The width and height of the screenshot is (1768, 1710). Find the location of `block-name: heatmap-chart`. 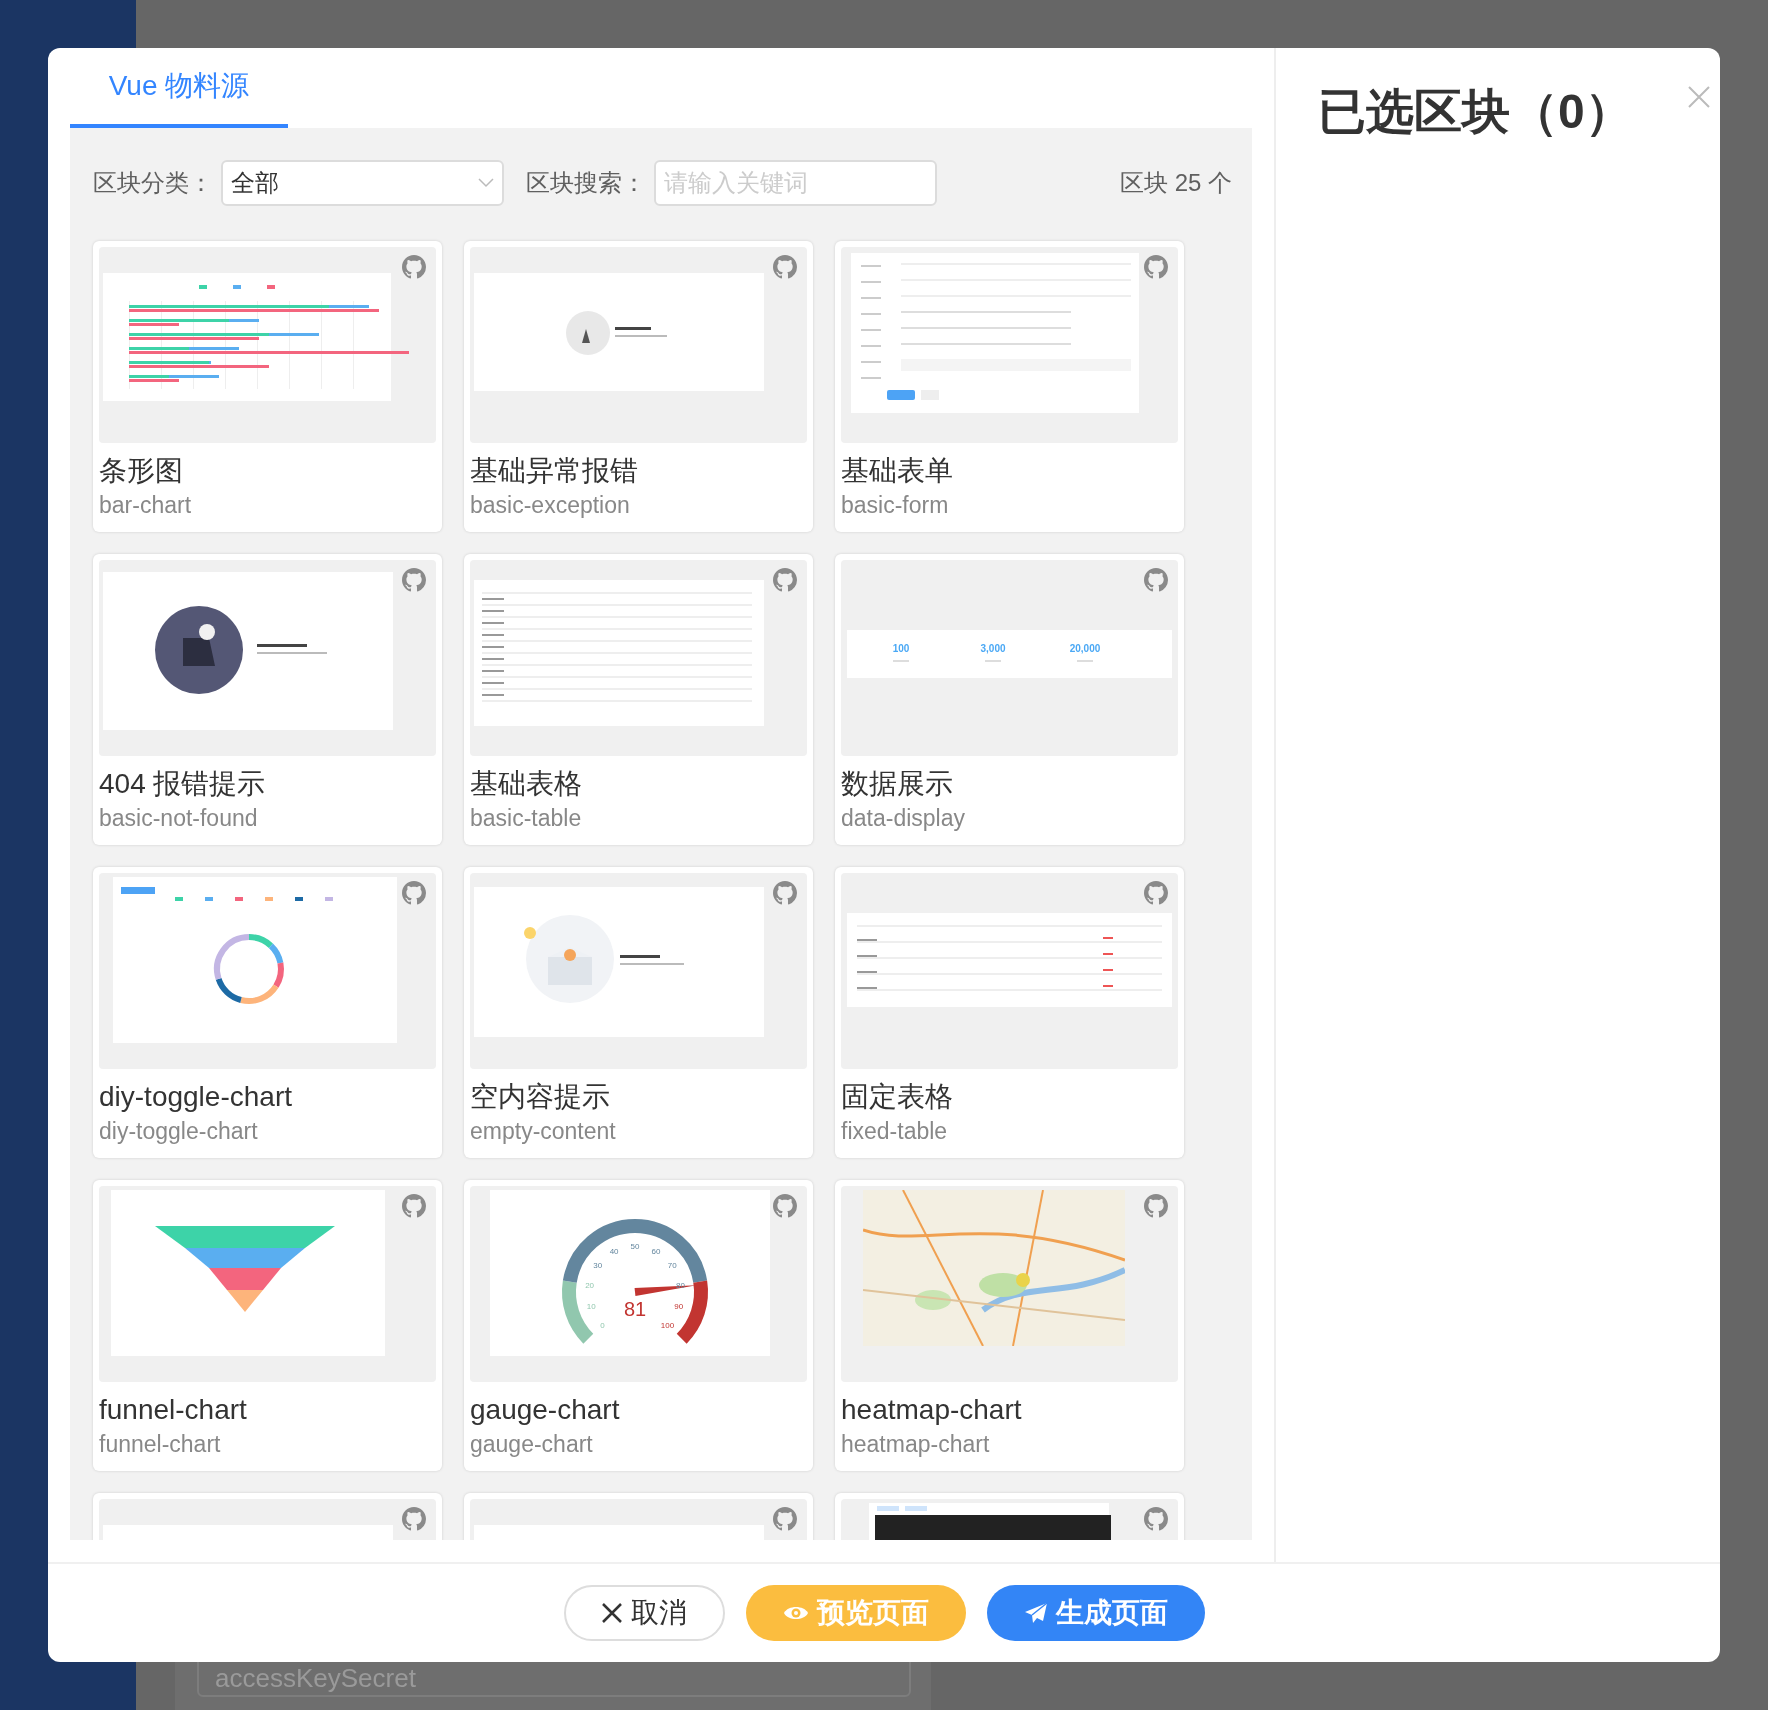

block-name: heatmap-chart is located at coordinates (916, 1444).